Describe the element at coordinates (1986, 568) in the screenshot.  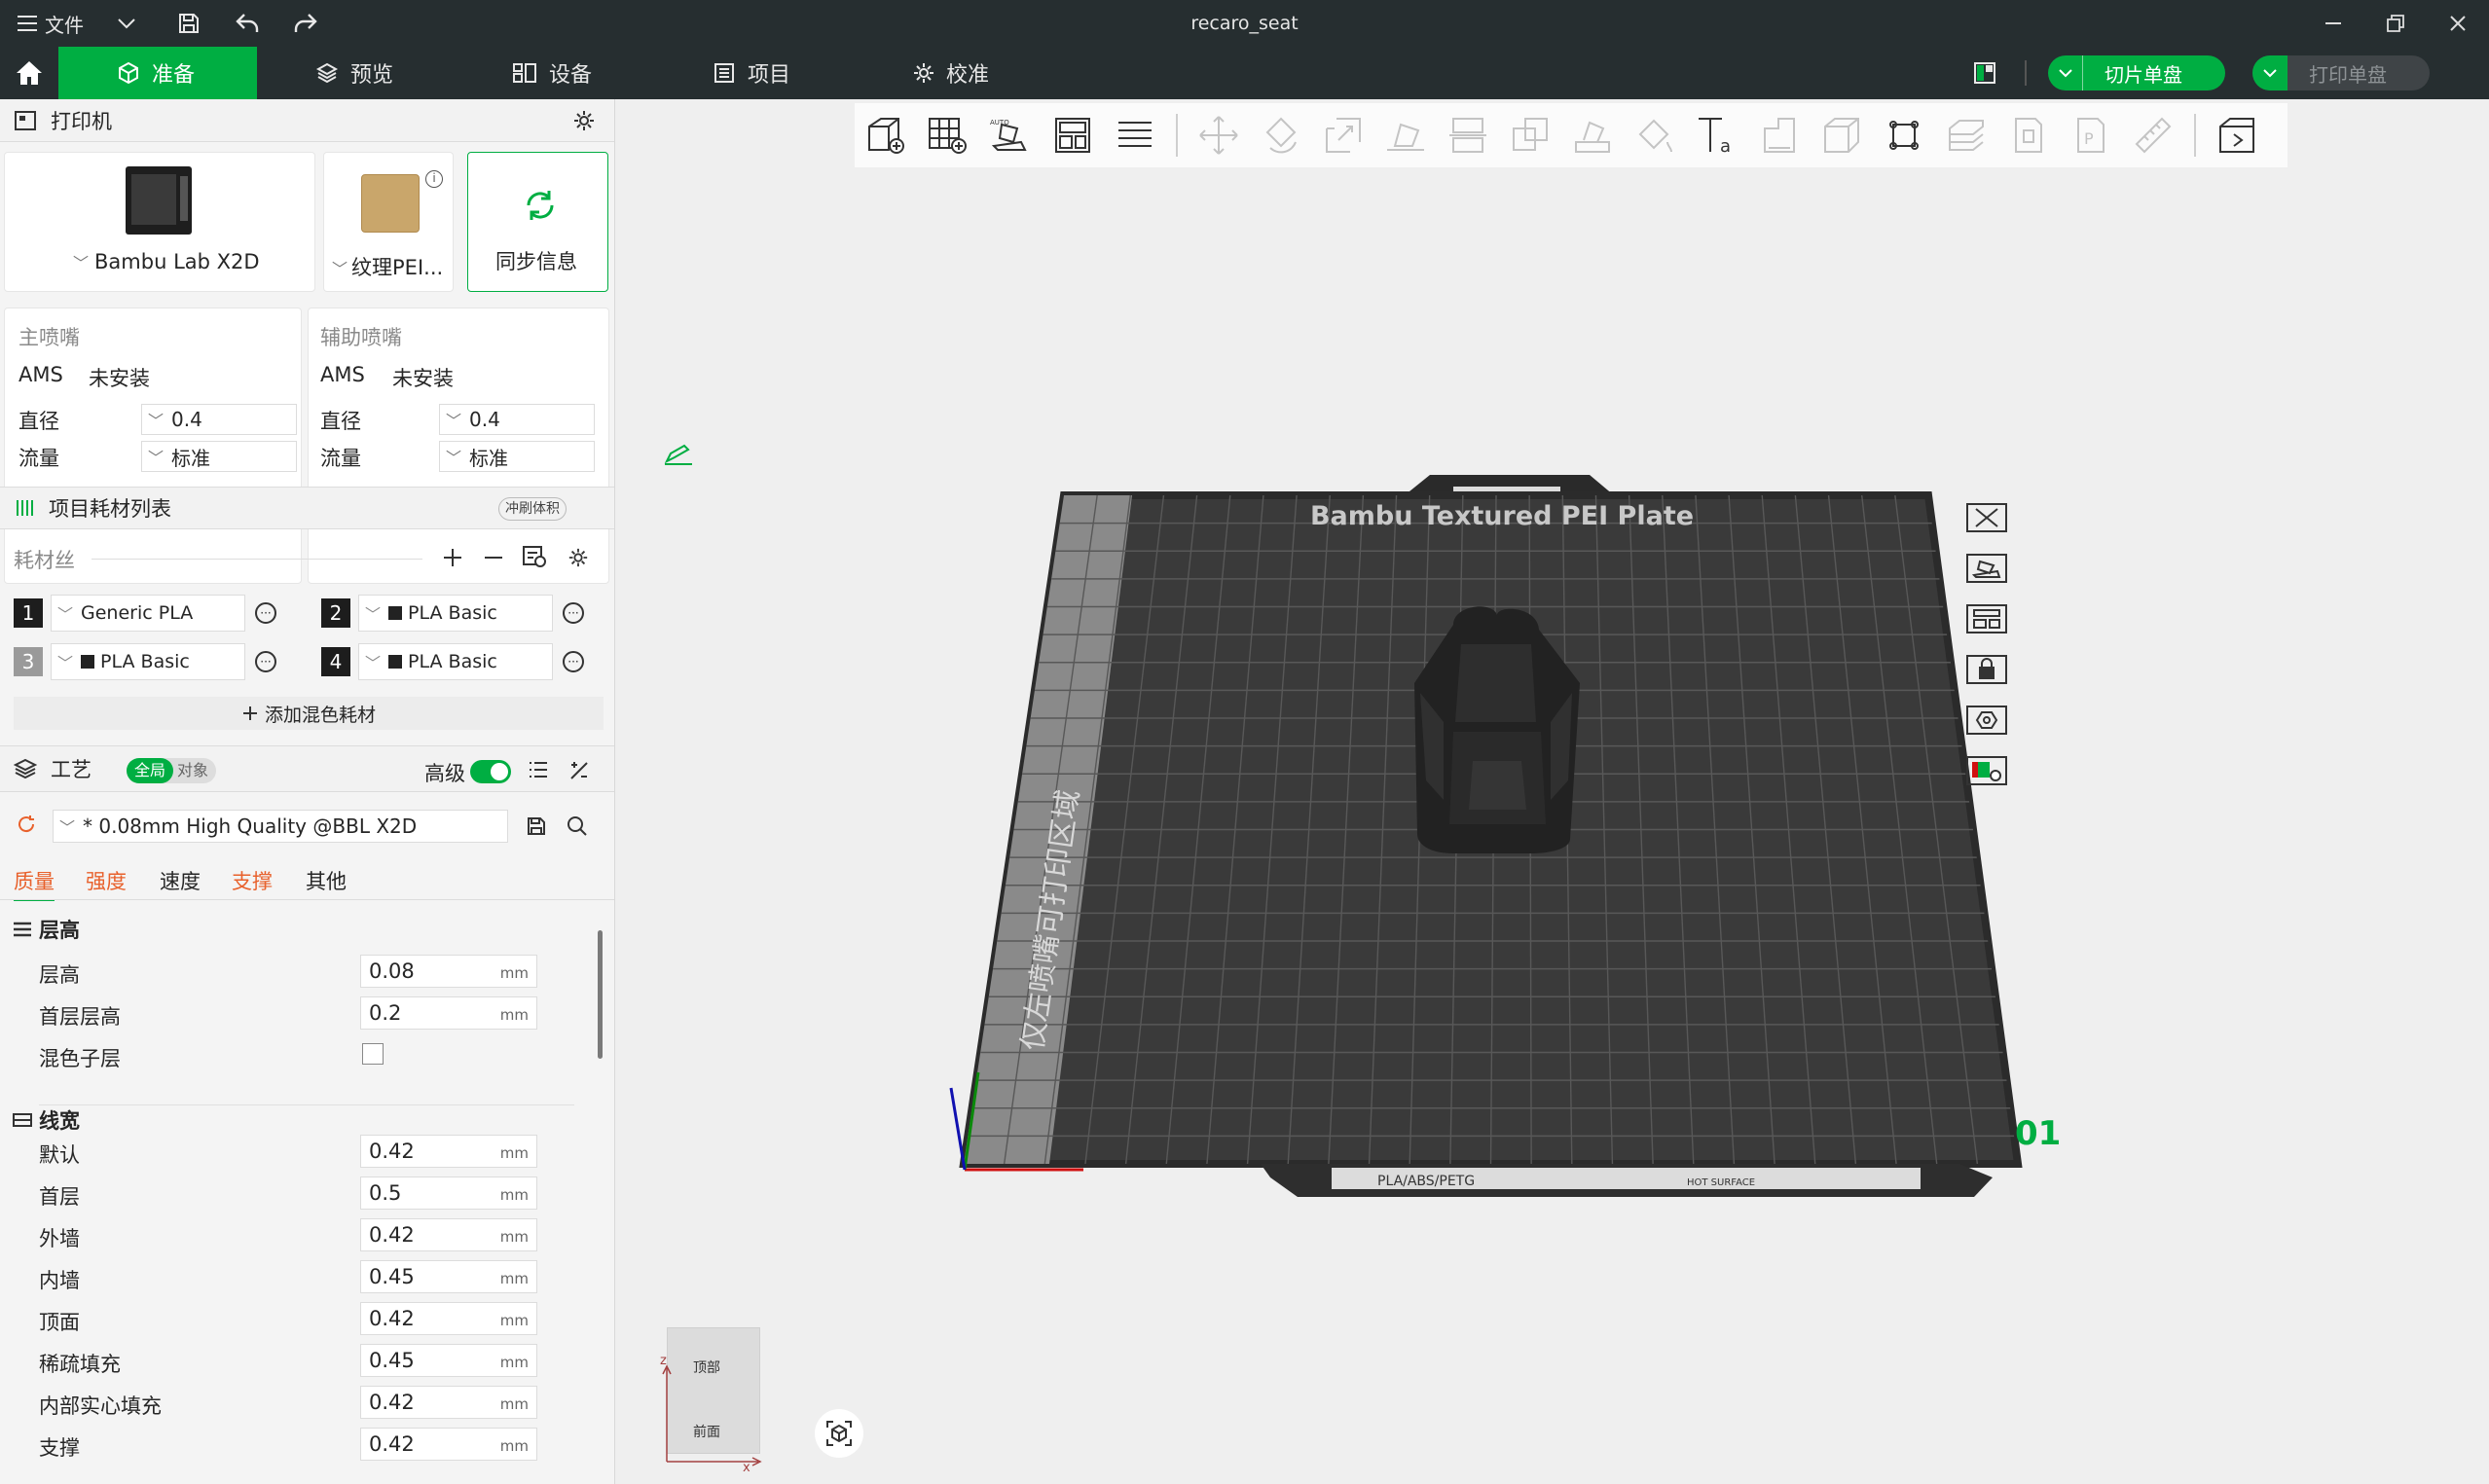
I see `orient-plate-icon` at that location.